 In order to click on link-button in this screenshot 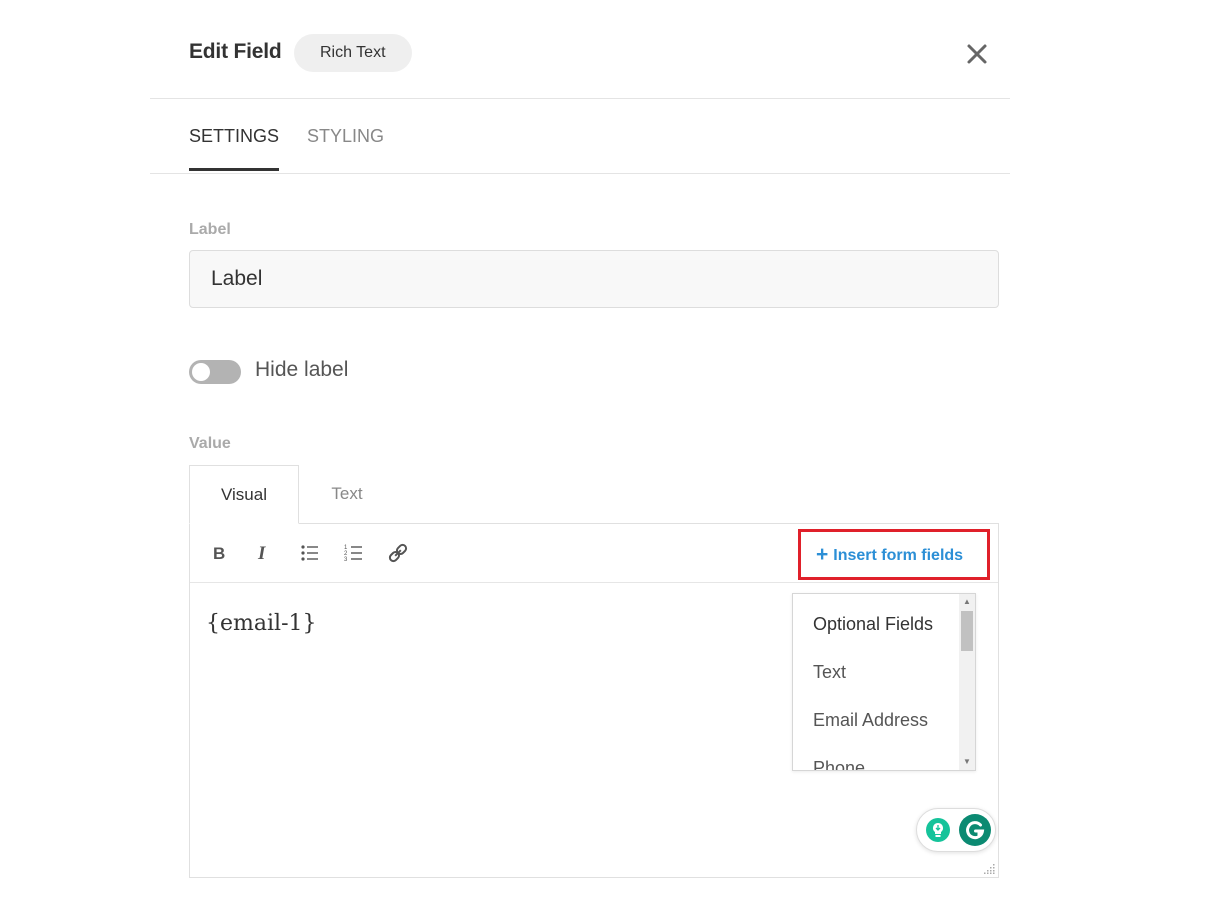, I will do `click(398, 553)`.